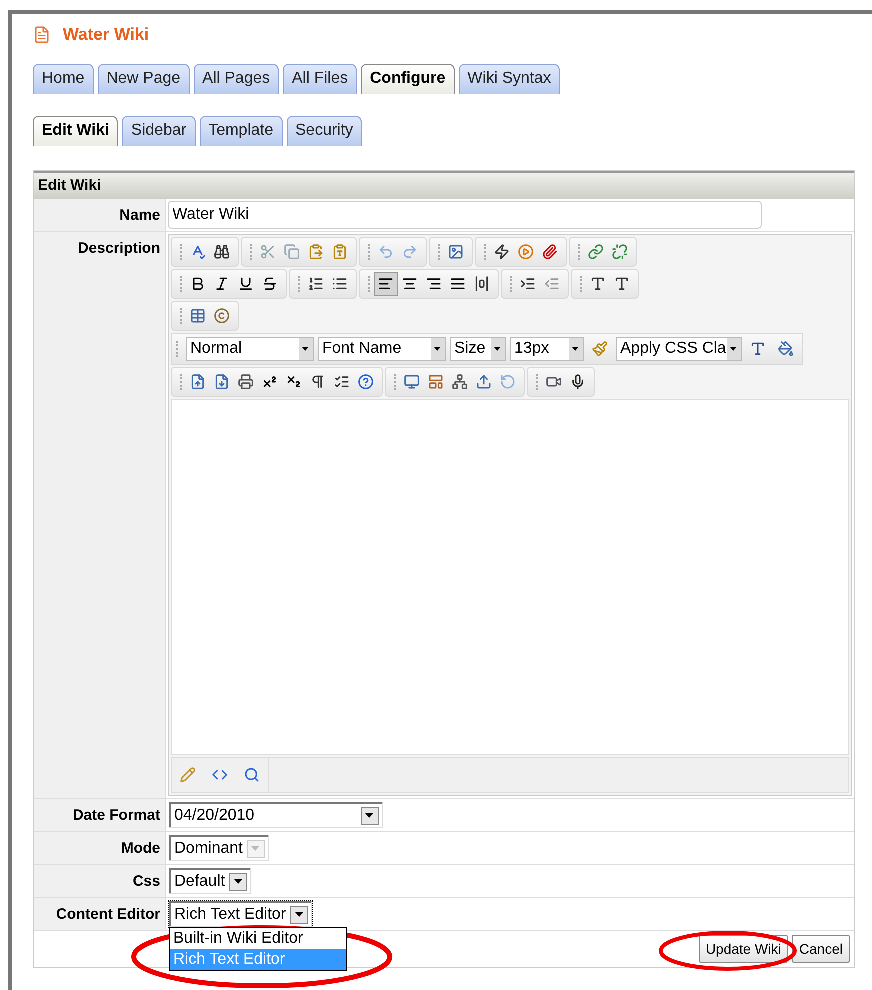 The width and height of the screenshot is (872, 990). I want to click on field-label: Date Format, so click(99, 815).